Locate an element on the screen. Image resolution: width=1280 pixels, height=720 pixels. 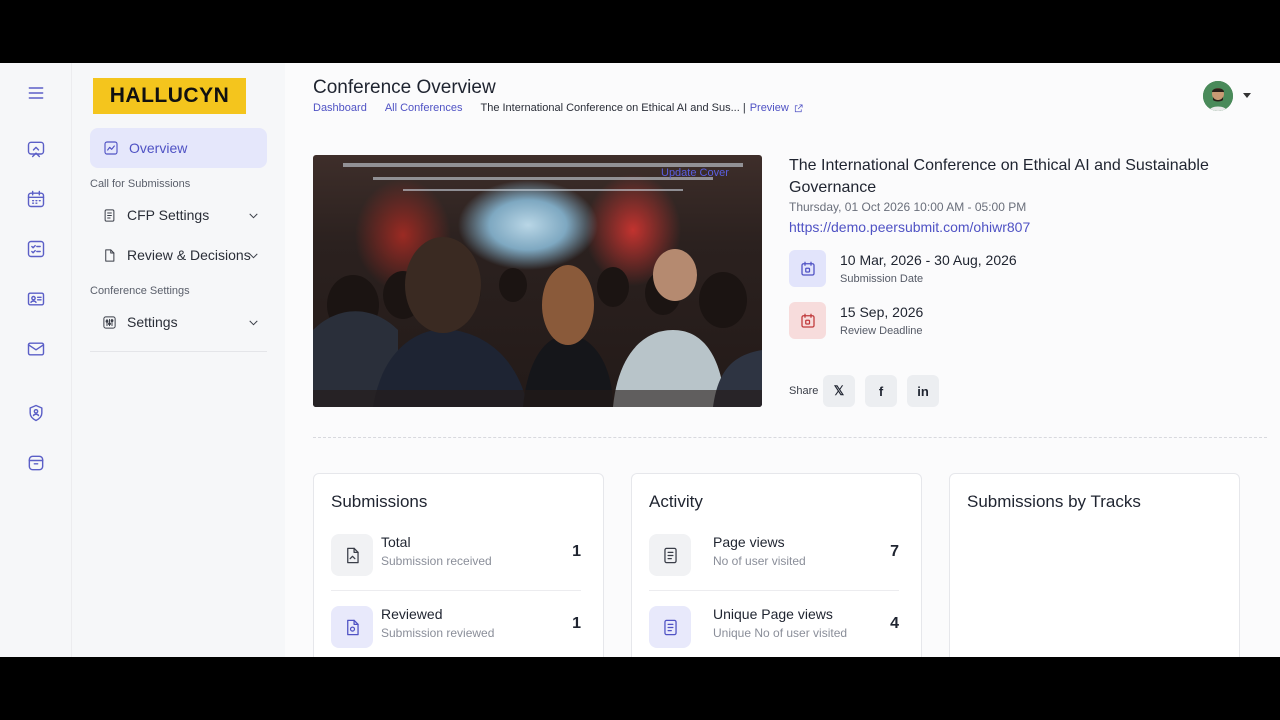
stat-page-views-value: 7 is located at coordinates (894, 551).